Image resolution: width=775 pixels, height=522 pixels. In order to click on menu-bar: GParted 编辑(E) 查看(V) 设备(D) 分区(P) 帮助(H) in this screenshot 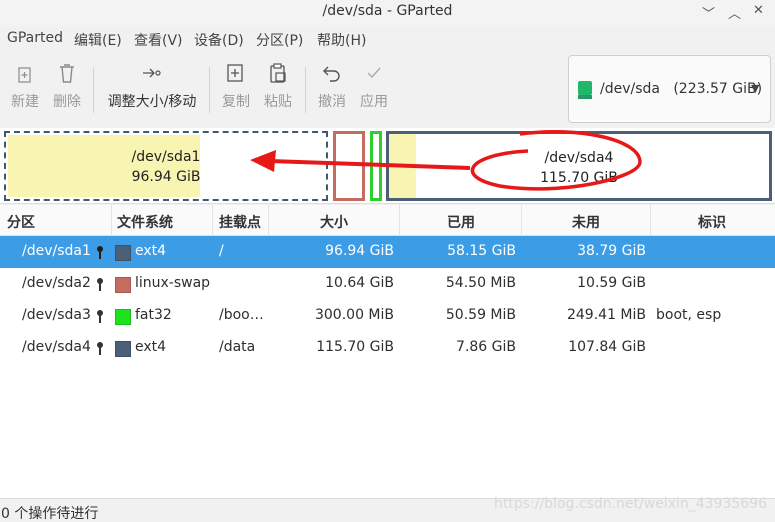, I will do `click(387, 40)`.